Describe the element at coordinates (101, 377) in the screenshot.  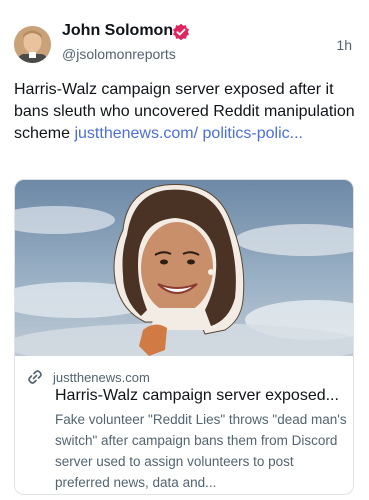
I see `card-domain: justthenews.com` at that location.